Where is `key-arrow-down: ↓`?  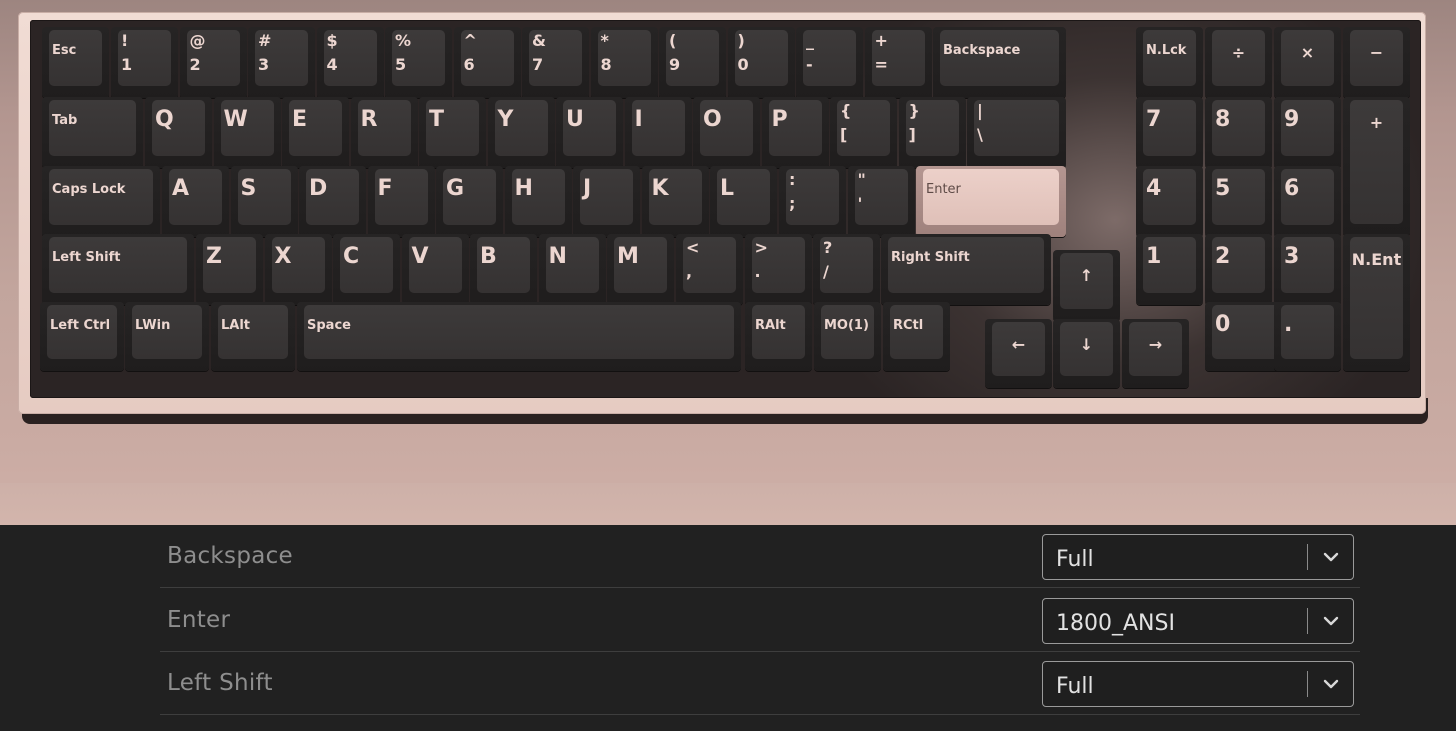
key-arrow-down: ↓ is located at coordinates (1086, 353).